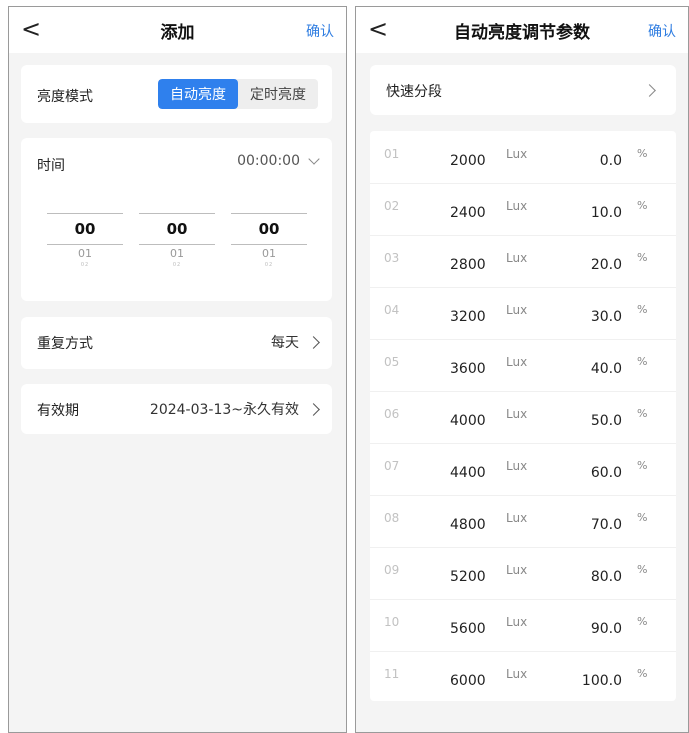 The width and height of the screenshot is (689, 733). I want to click on row-index: 05, so click(392, 362).